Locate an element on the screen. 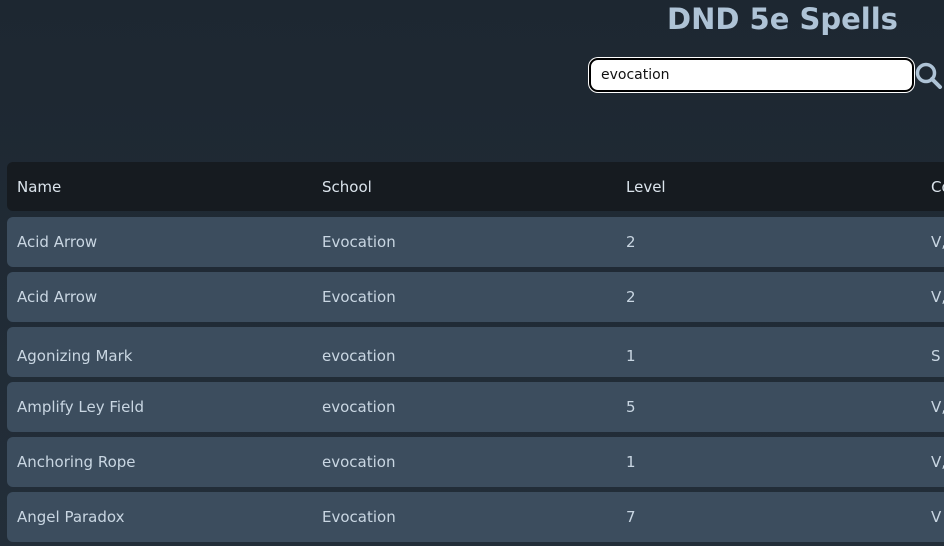 This screenshot has height=546, width=944. column-header-level: Level is located at coordinates (646, 186).